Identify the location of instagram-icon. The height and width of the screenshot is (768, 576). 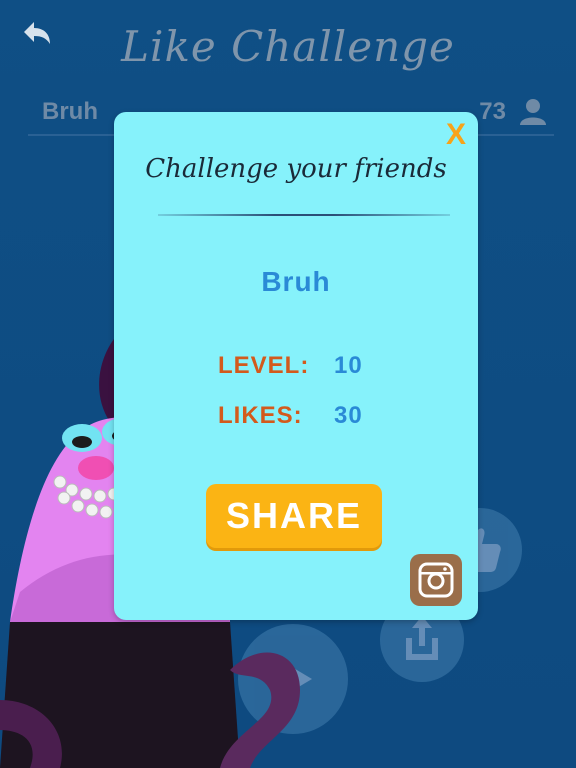
(436, 580).